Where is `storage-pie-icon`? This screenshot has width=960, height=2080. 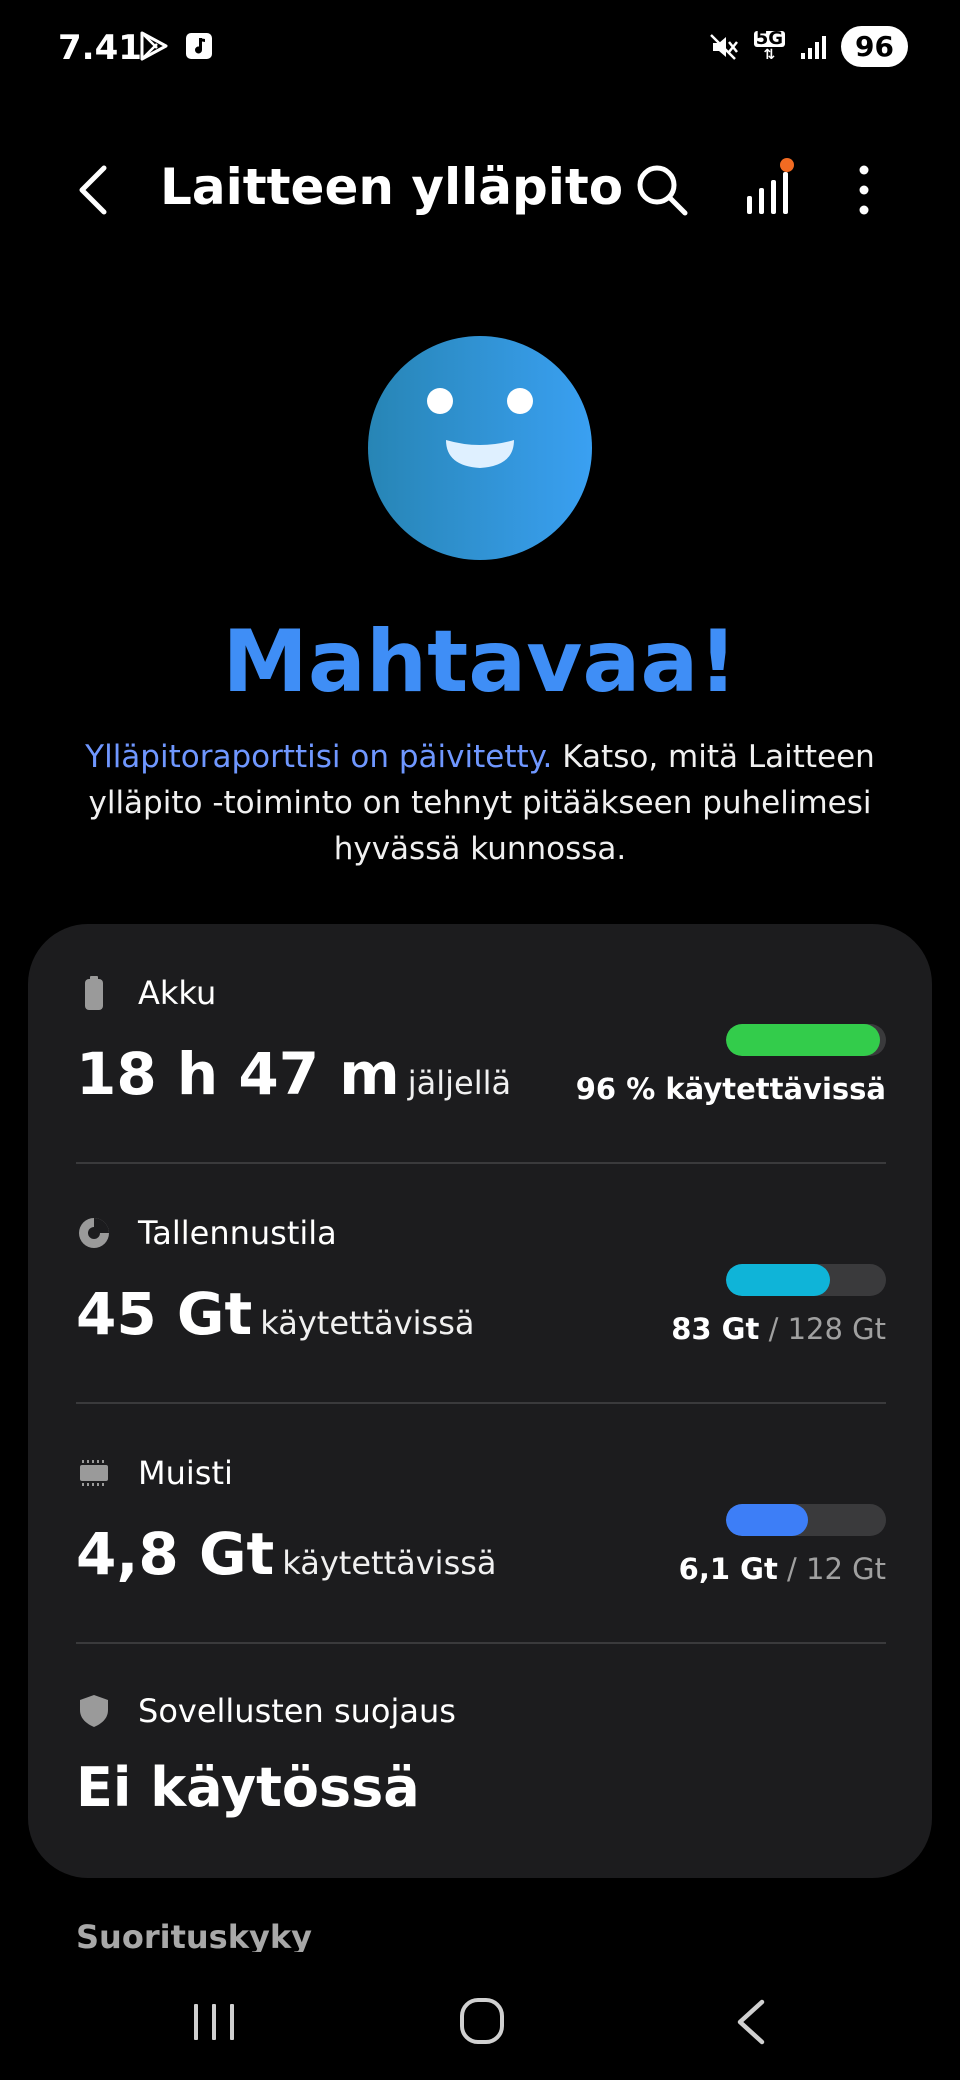
storage-pie-icon is located at coordinates (94, 1233).